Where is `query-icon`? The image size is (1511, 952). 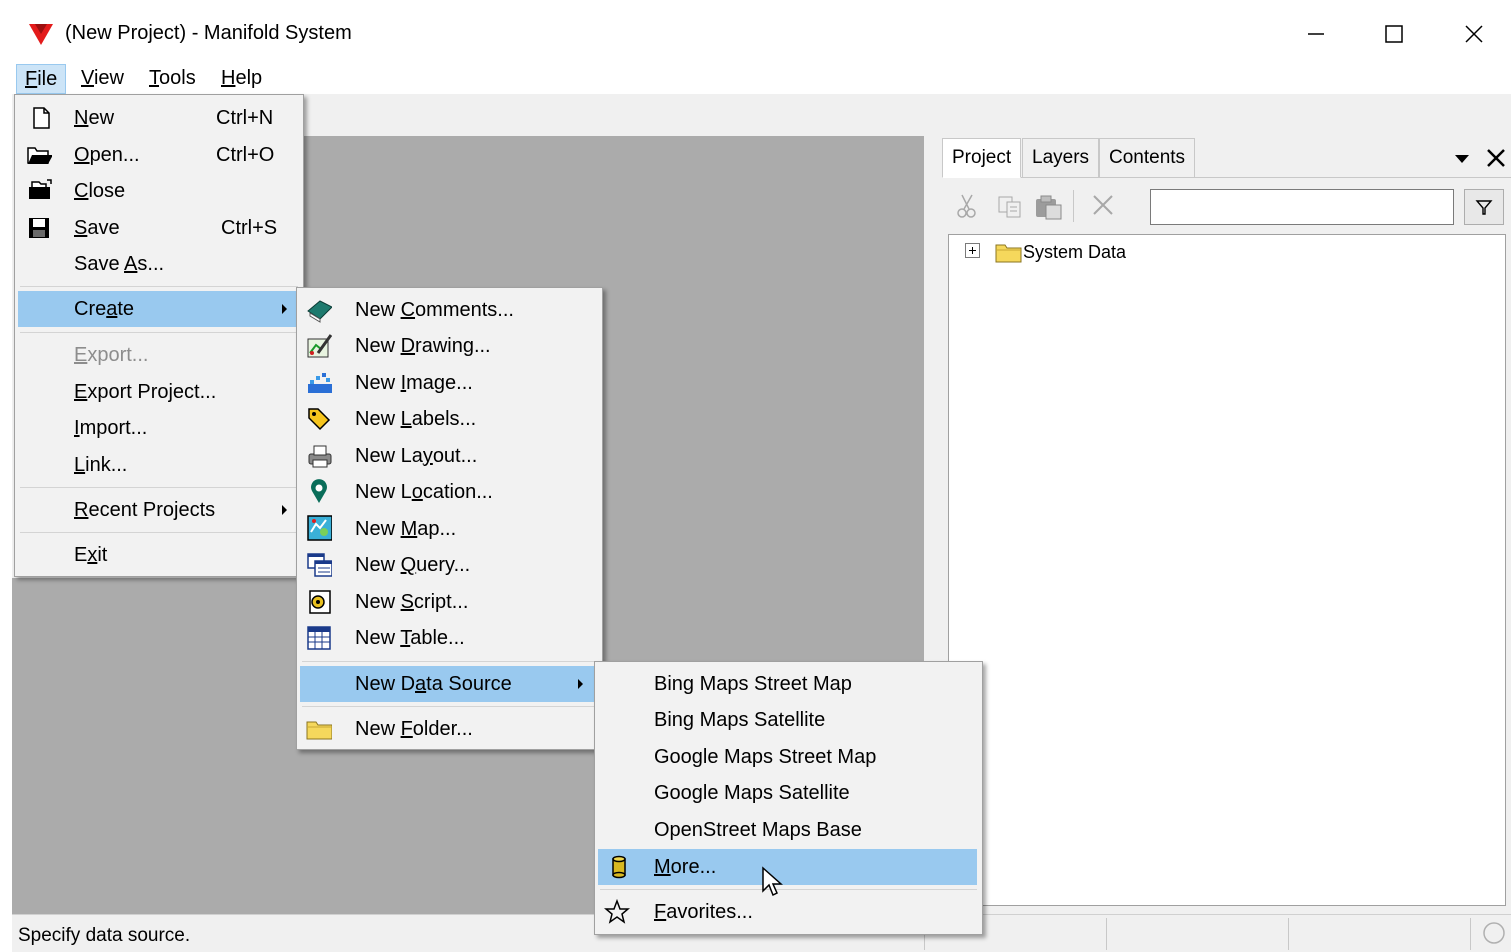
query-icon is located at coordinates (319, 565).